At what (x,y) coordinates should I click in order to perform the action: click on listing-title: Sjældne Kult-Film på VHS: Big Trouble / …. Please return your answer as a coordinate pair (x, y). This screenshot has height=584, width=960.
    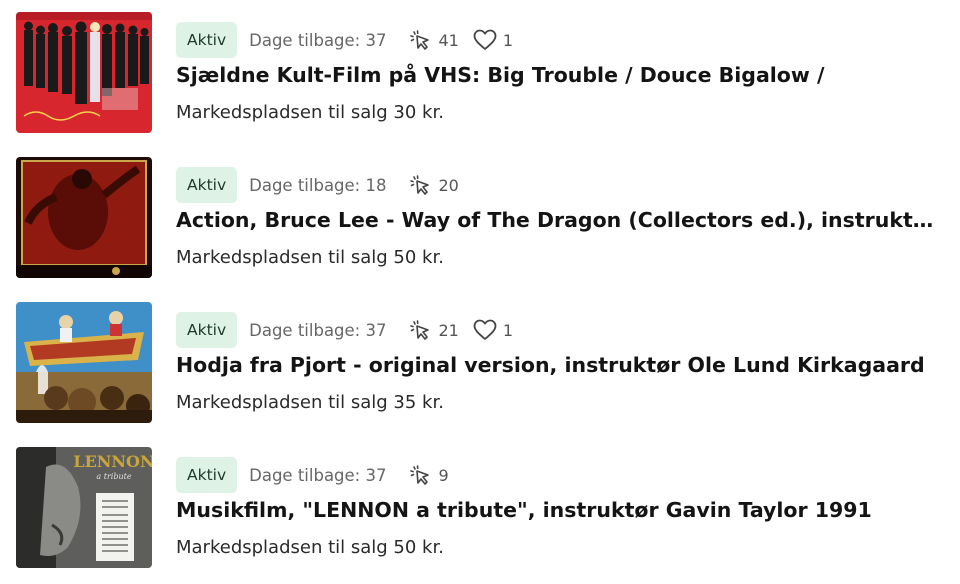
    Looking at the image, I should click on (561, 75).